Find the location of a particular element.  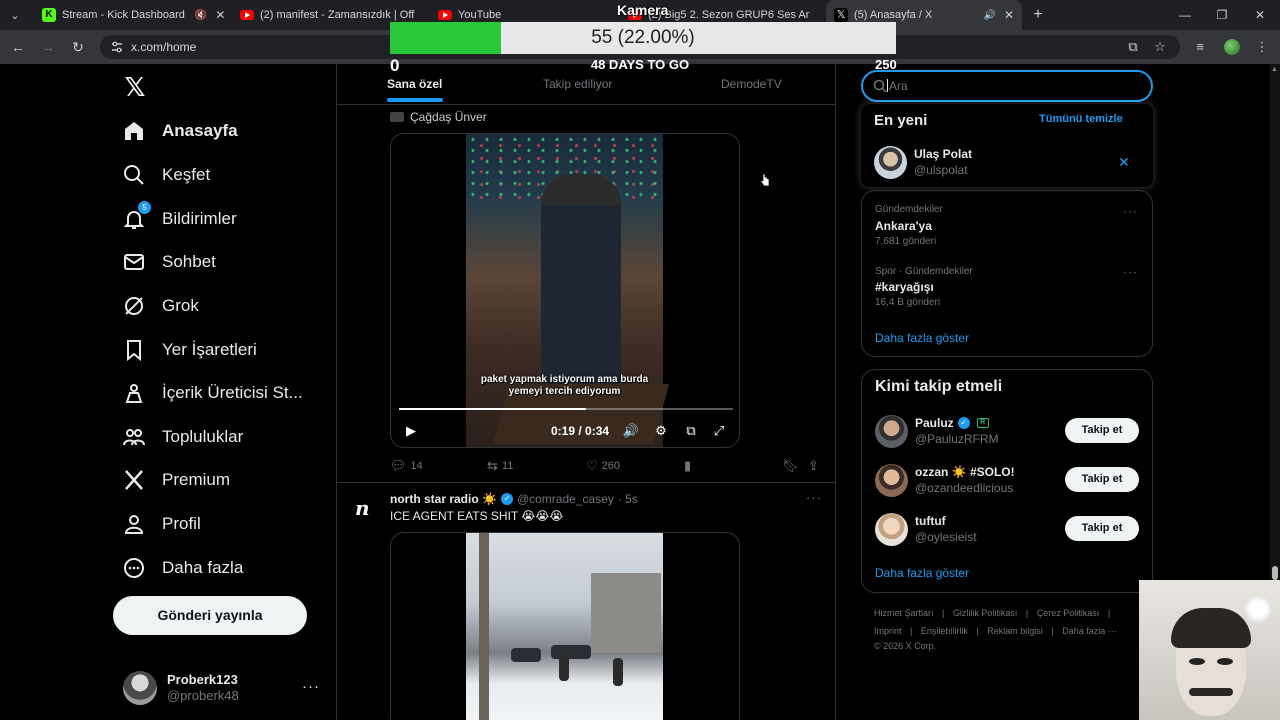

tab-demodetv: DemodeTV is located at coordinates (751, 84).